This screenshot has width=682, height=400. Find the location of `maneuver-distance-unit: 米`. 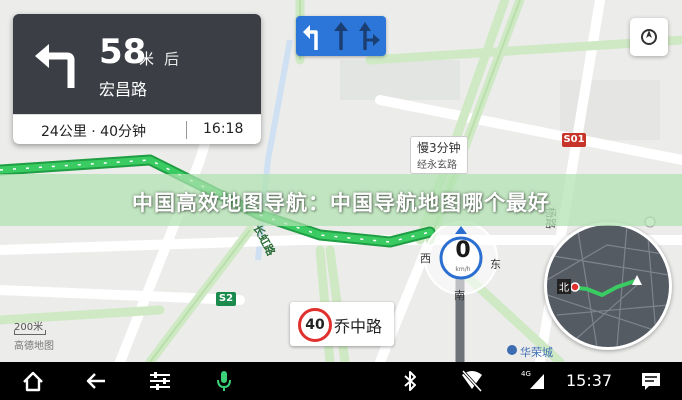

maneuver-distance-unit: 米 is located at coordinates (147, 59).